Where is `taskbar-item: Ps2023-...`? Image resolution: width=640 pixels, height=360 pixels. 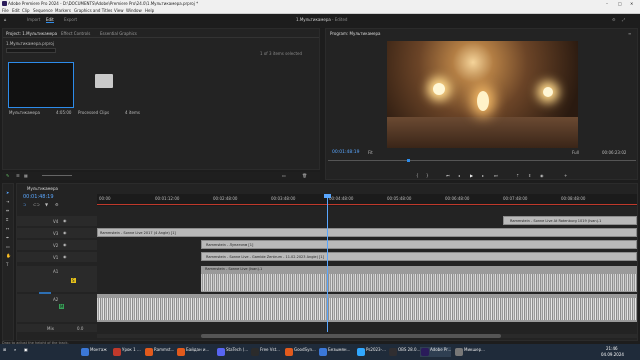
taskbar-item: Ps2023-... is located at coordinates (371, 352).